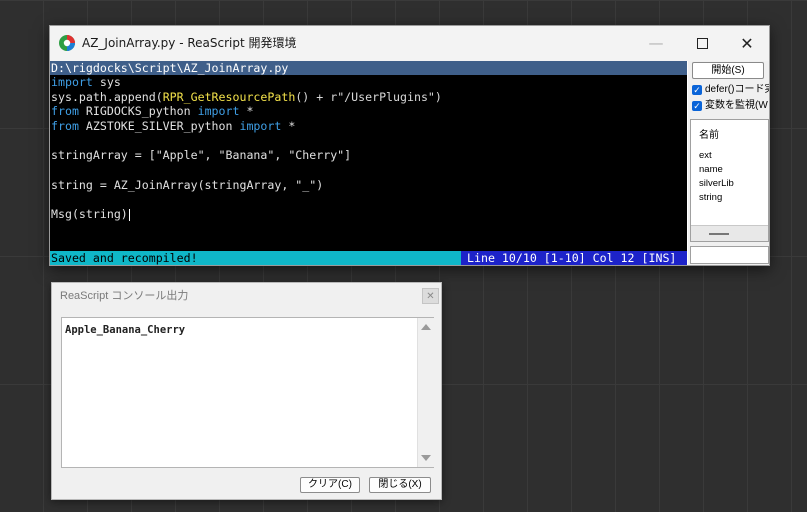 The image size is (807, 512). What do you see at coordinates (426, 327) in the screenshot?
I see `scroll-up-icon` at bounding box center [426, 327].